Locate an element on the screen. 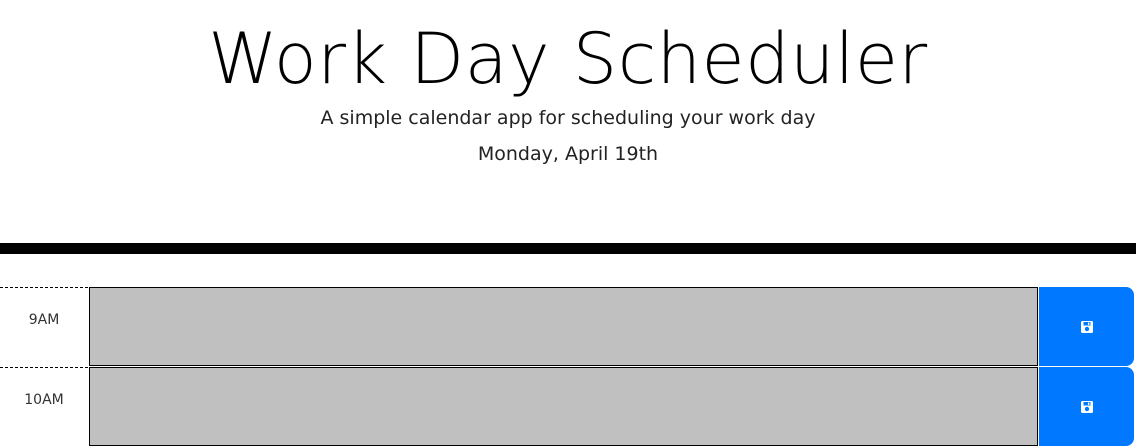 The height and width of the screenshot is (447, 1136). hour-label: 10AM is located at coordinates (44, 406).